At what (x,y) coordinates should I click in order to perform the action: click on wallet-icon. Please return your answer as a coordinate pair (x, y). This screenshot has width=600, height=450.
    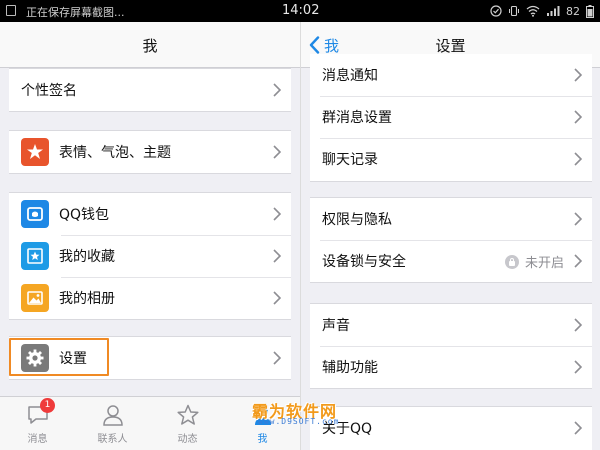
    Looking at the image, I should click on (35, 214).